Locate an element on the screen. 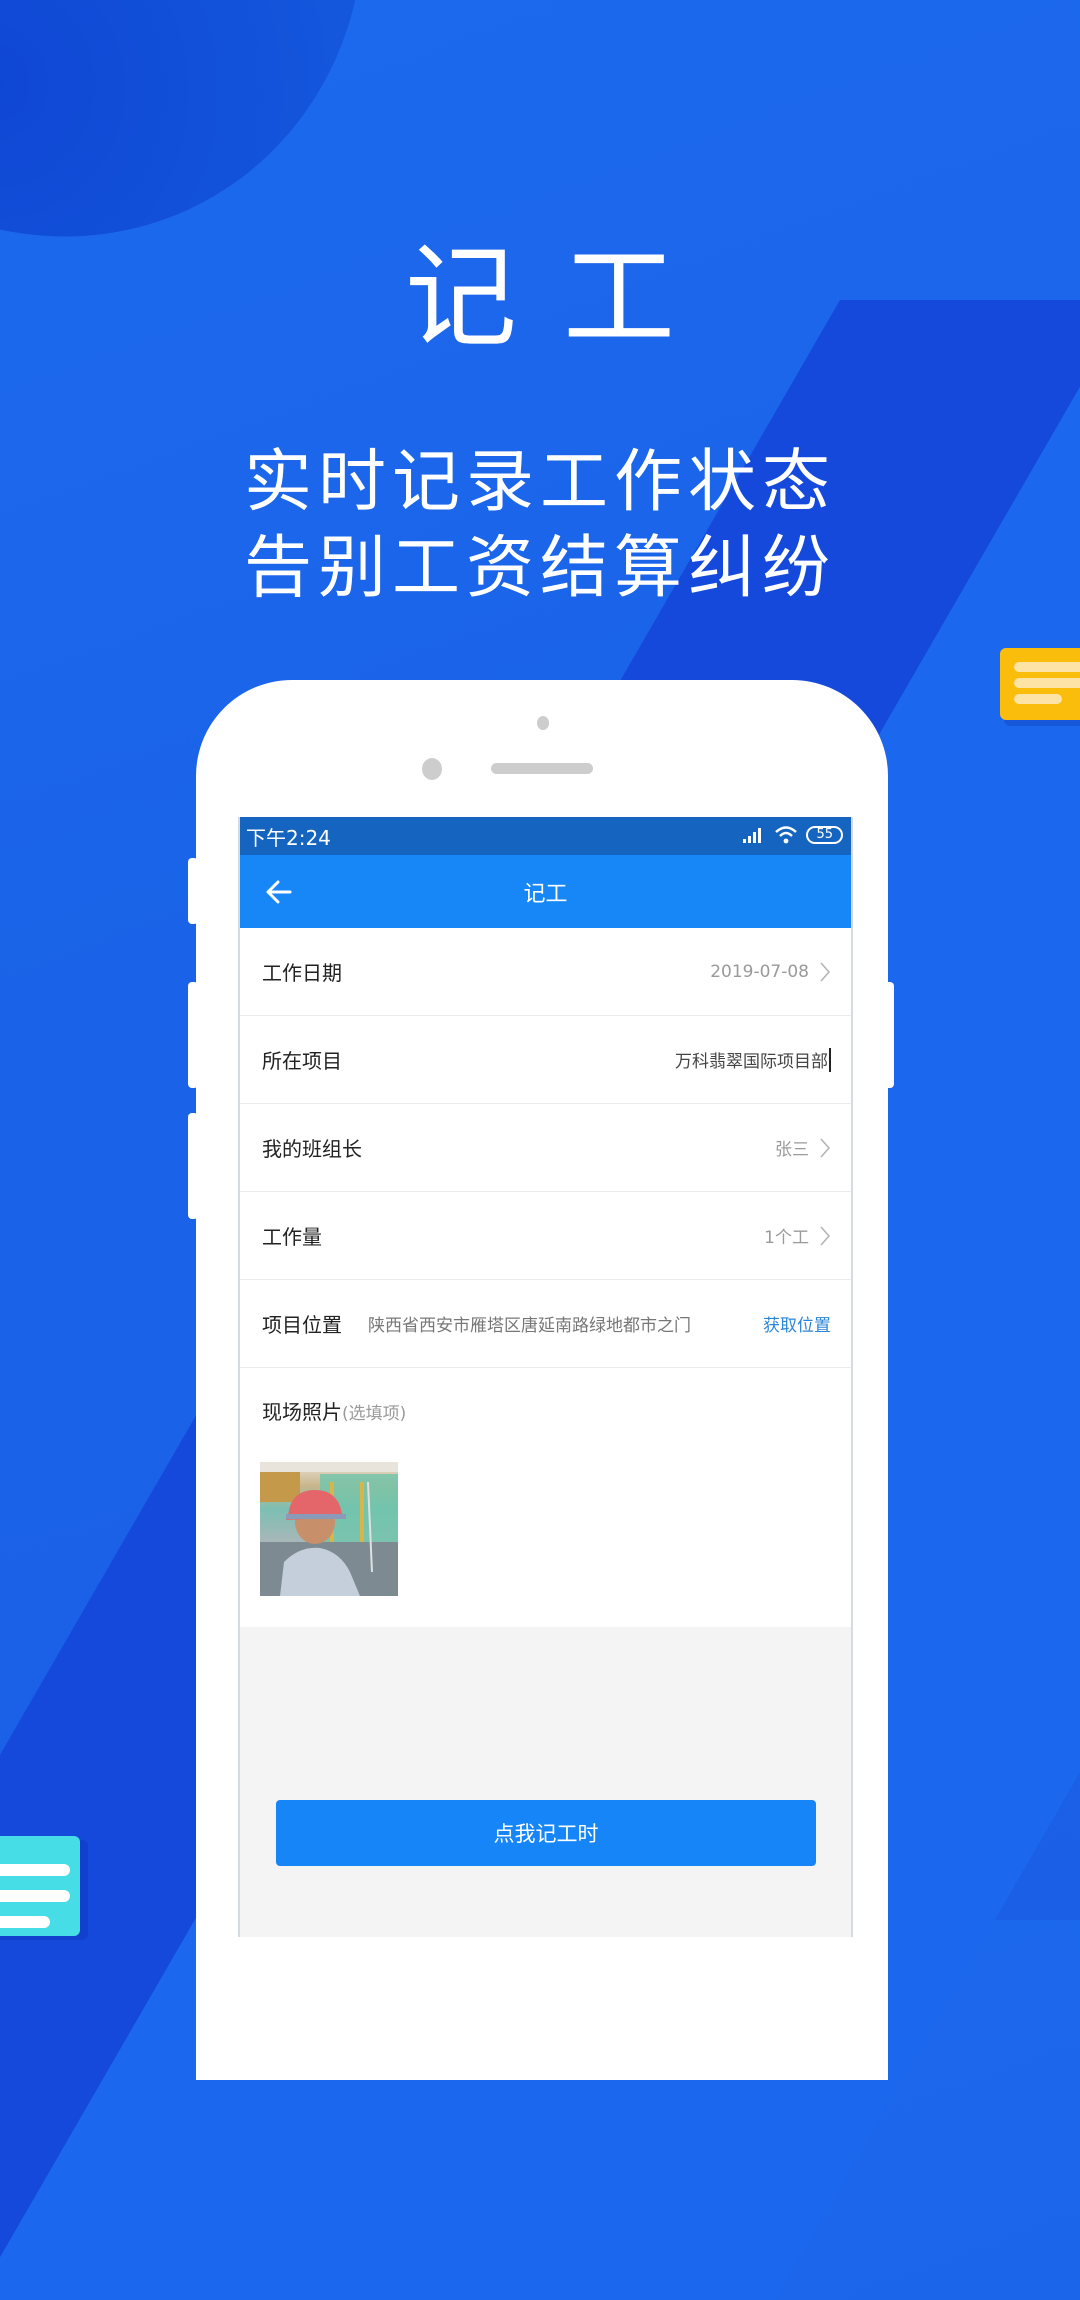 This screenshot has width=1080, height=2300. text-cursor is located at coordinates (830, 1059).